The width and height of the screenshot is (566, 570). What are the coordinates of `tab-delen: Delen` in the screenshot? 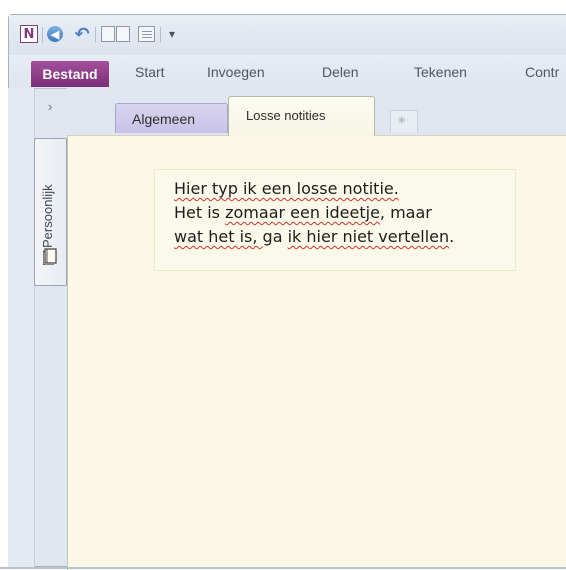 It's located at (340, 72).